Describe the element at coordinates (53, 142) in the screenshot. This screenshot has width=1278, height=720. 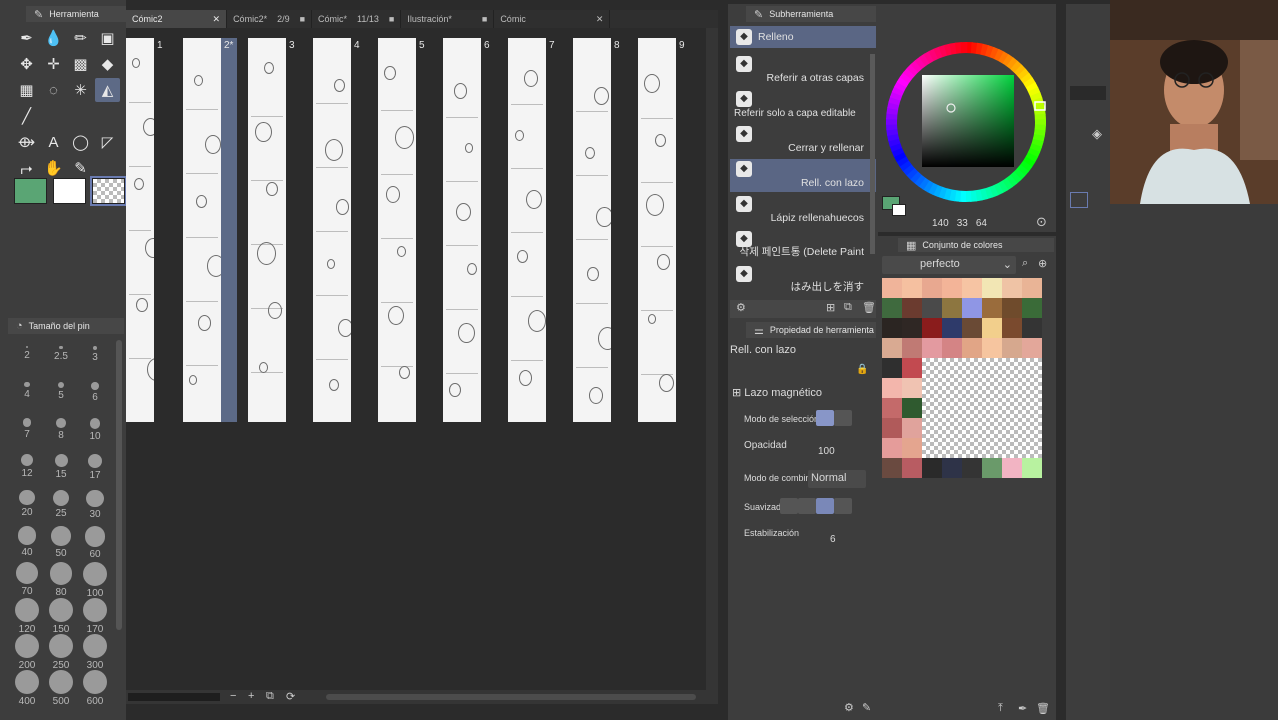
I see `text-icon: A` at that location.